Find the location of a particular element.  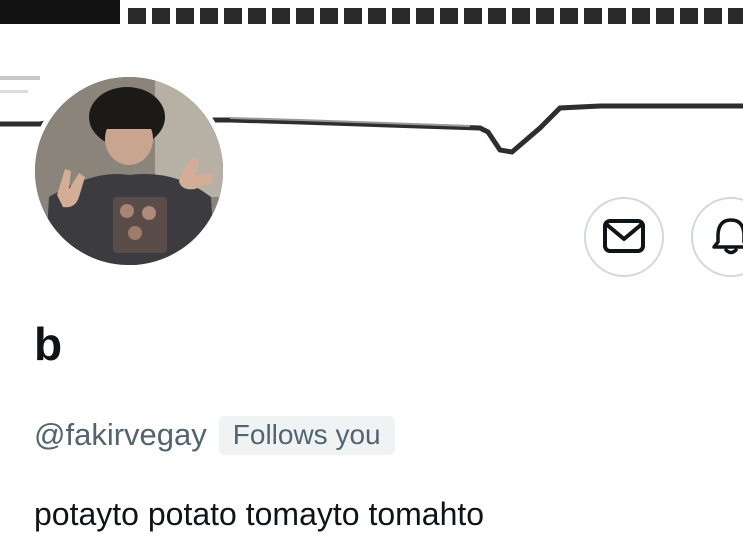

notifications-button is located at coordinates (717, 237).